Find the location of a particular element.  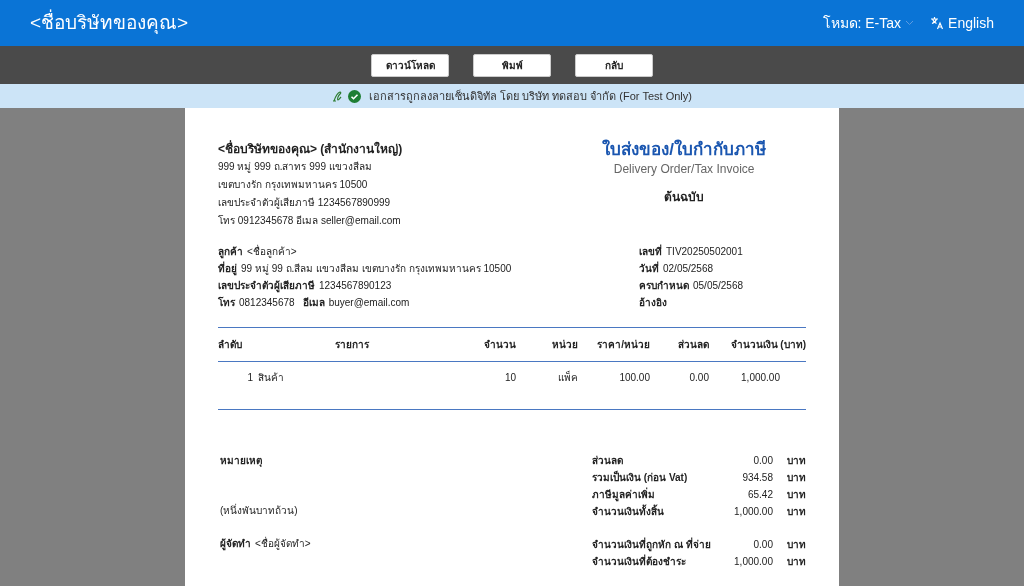

field-label: ผู้จัดทำ is located at coordinates (235, 544).